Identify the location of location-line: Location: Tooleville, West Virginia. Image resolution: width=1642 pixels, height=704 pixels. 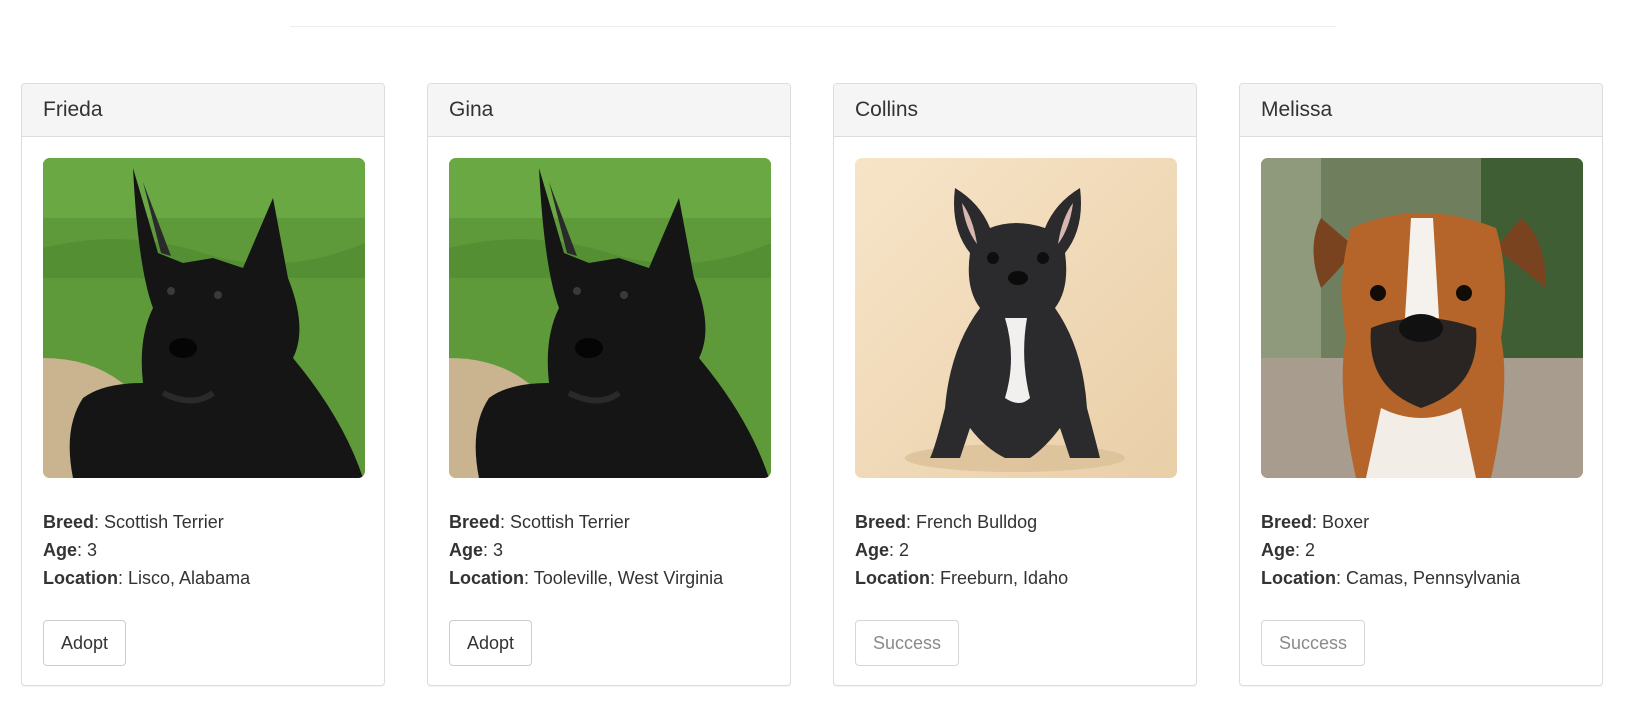
(586, 578).